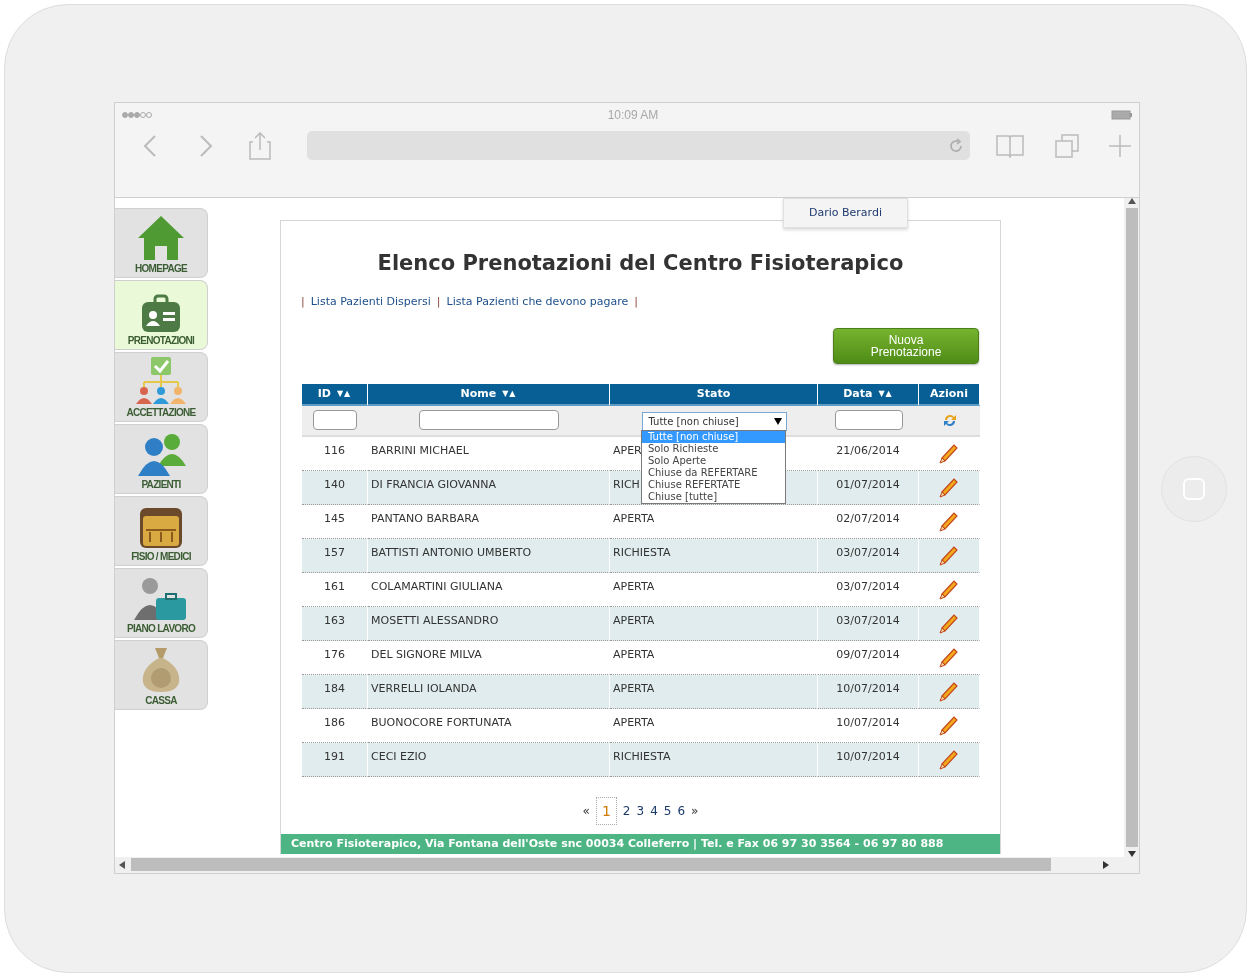  Describe the element at coordinates (868, 484) in the screenshot. I see `table-cell: 01/07/2014` at that location.